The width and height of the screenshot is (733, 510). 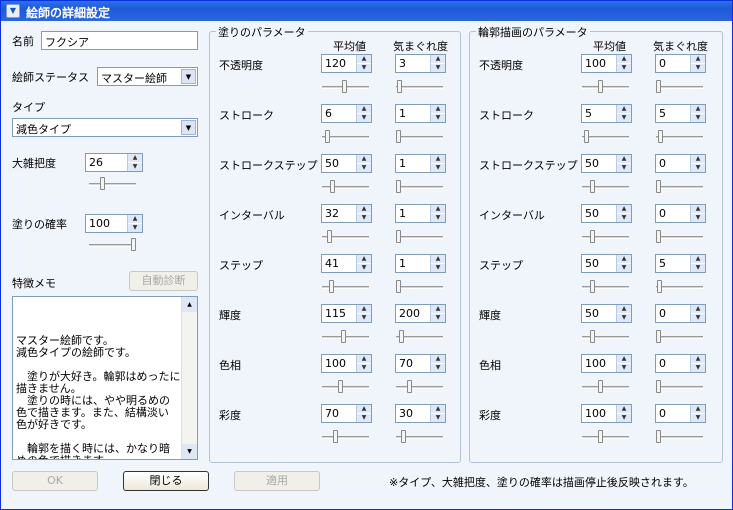 I want to click on paint-mean-spinner: 50 ▲ ▼, so click(x=346, y=163).